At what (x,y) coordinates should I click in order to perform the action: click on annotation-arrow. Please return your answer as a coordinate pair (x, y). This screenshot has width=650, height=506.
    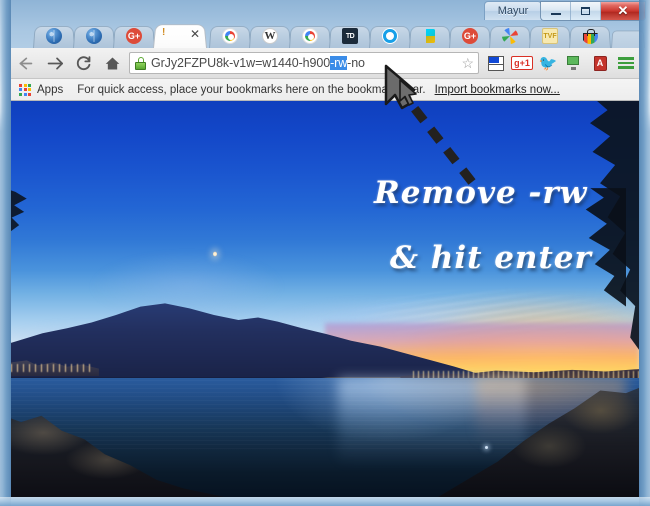
    Looking at the image, I should click on (430, 124).